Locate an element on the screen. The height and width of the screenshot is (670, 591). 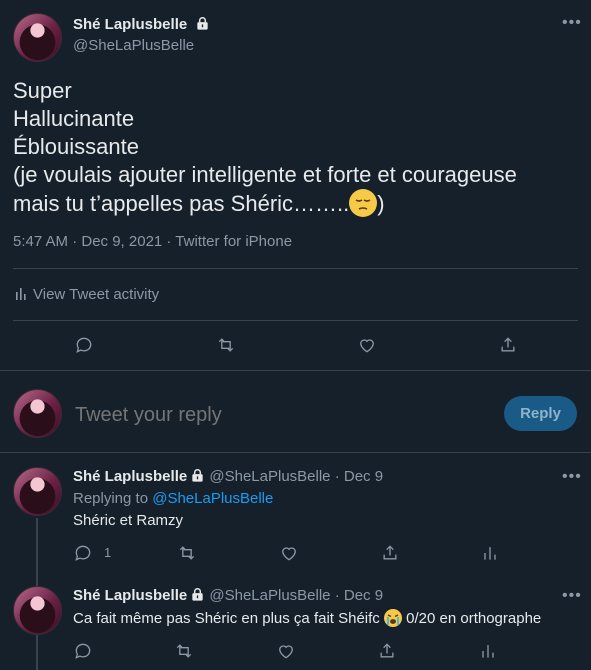
tweet-line: mais tu t’appelles pas Shéric…….. ) is located at coordinates (199, 203).